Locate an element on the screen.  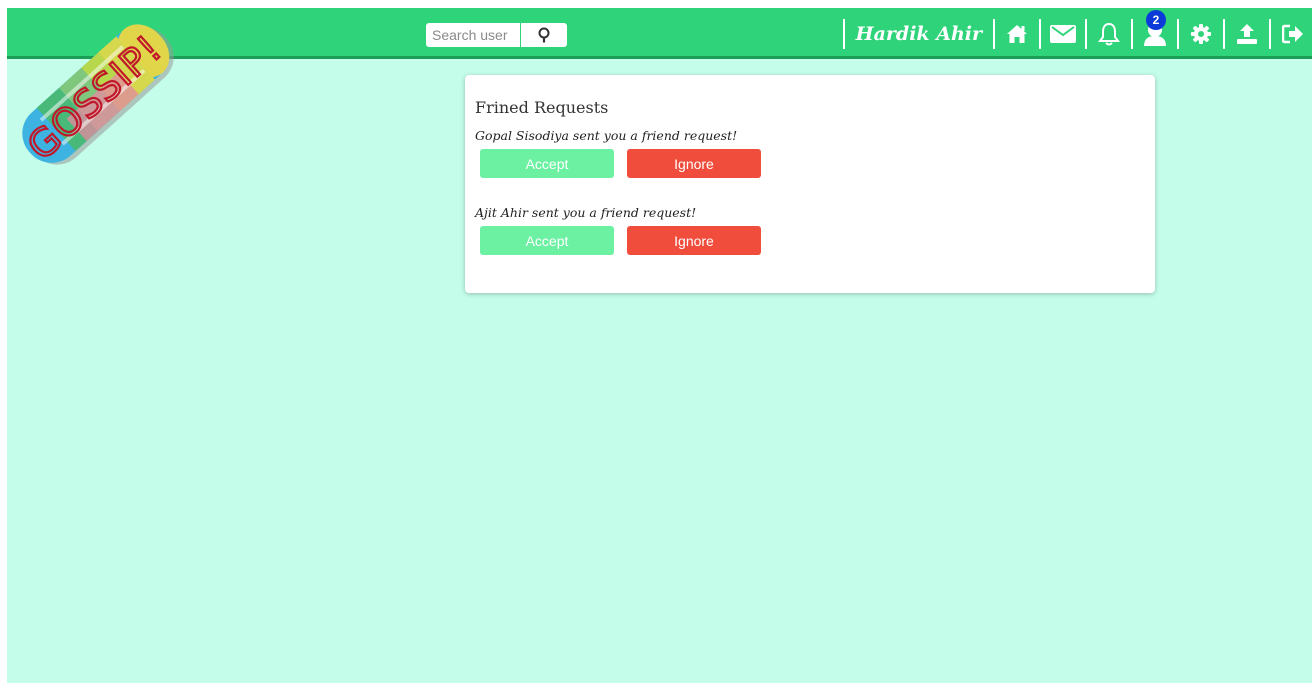
search-icon is located at coordinates (544, 35).